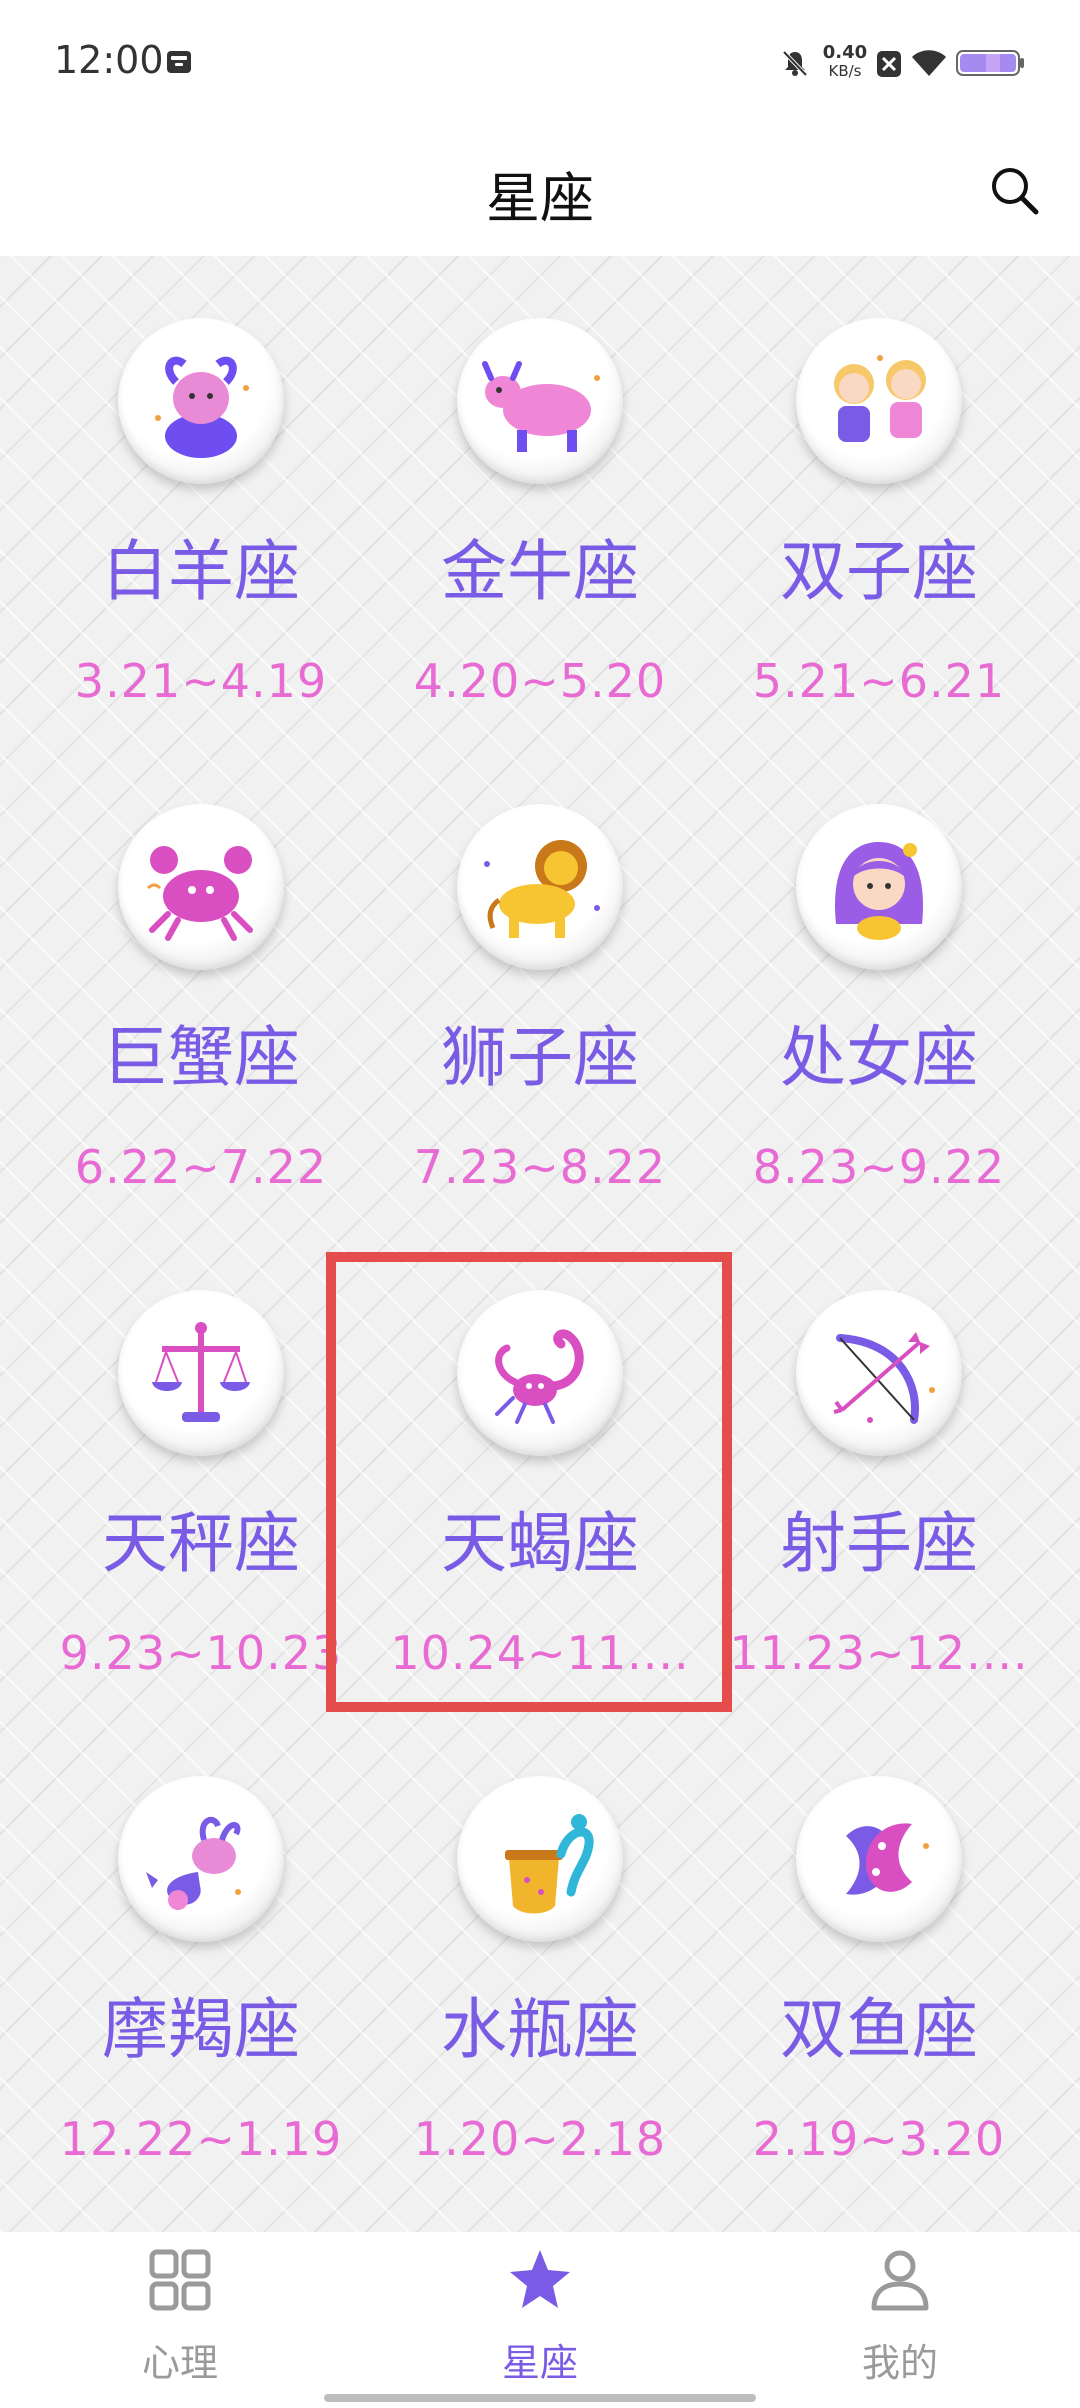 This screenshot has height=2408, width=1080. Describe the element at coordinates (900, 2320) in the screenshot. I see `nav-item-profile: 我的` at that location.